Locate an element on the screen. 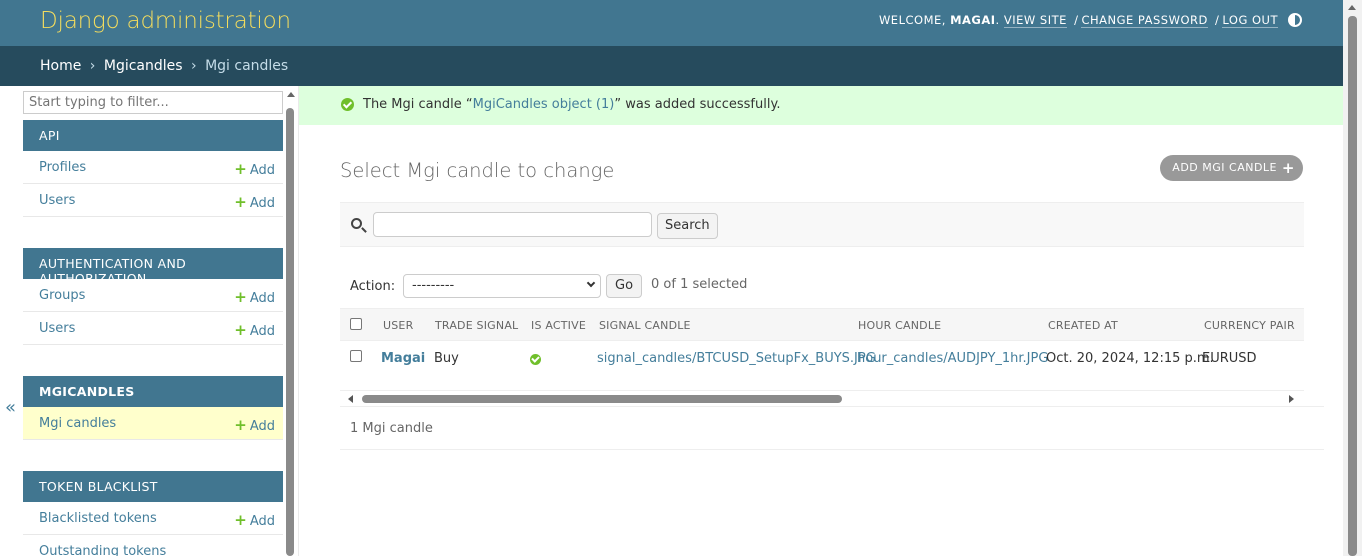 Image resolution: width=1362 pixels, height=556 pixels. module-caption-token-blacklist: Token Blacklist is located at coordinates (153, 486).